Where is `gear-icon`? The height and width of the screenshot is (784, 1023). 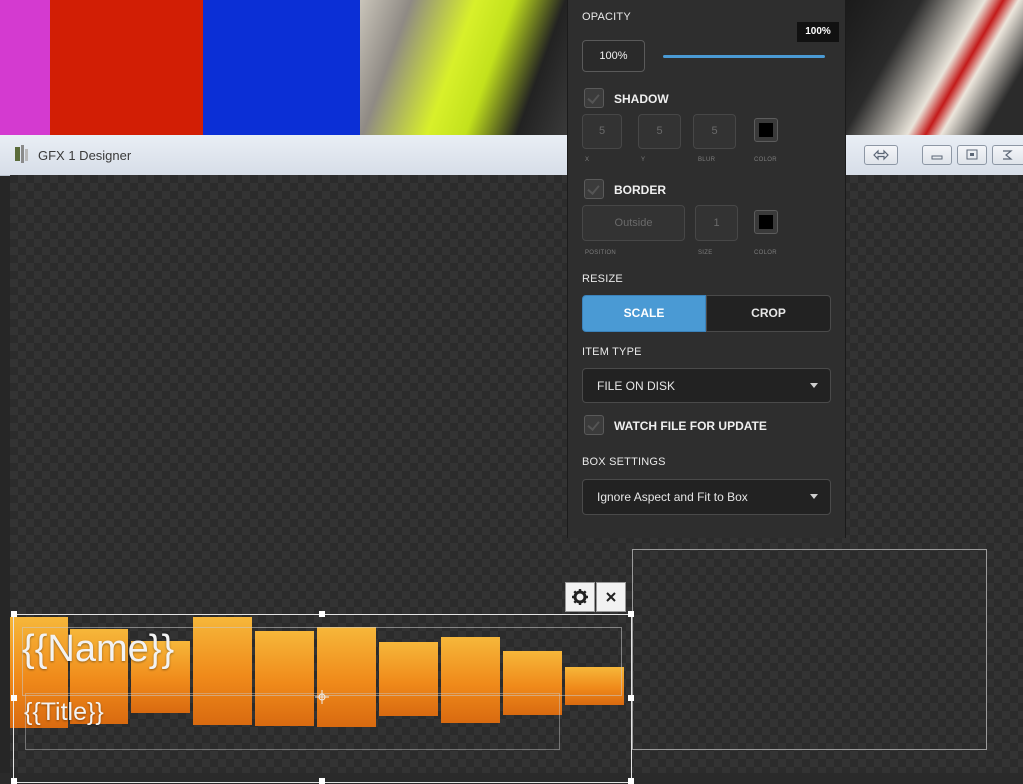 gear-icon is located at coordinates (580, 597).